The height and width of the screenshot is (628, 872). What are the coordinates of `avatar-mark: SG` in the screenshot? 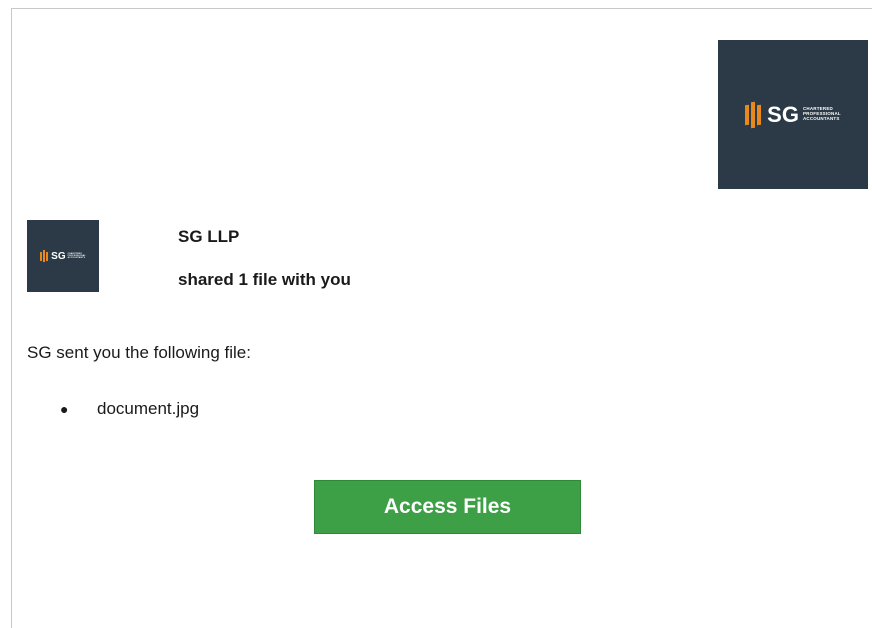 It's located at (58, 256).